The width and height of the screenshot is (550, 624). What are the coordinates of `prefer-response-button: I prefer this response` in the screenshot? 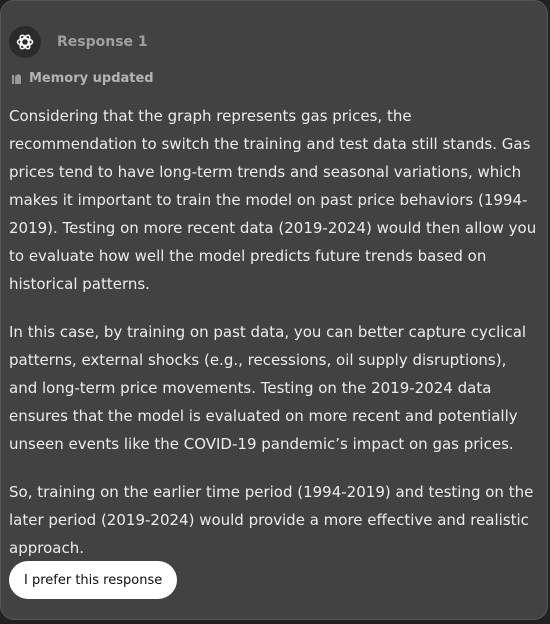 It's located at (93, 580).